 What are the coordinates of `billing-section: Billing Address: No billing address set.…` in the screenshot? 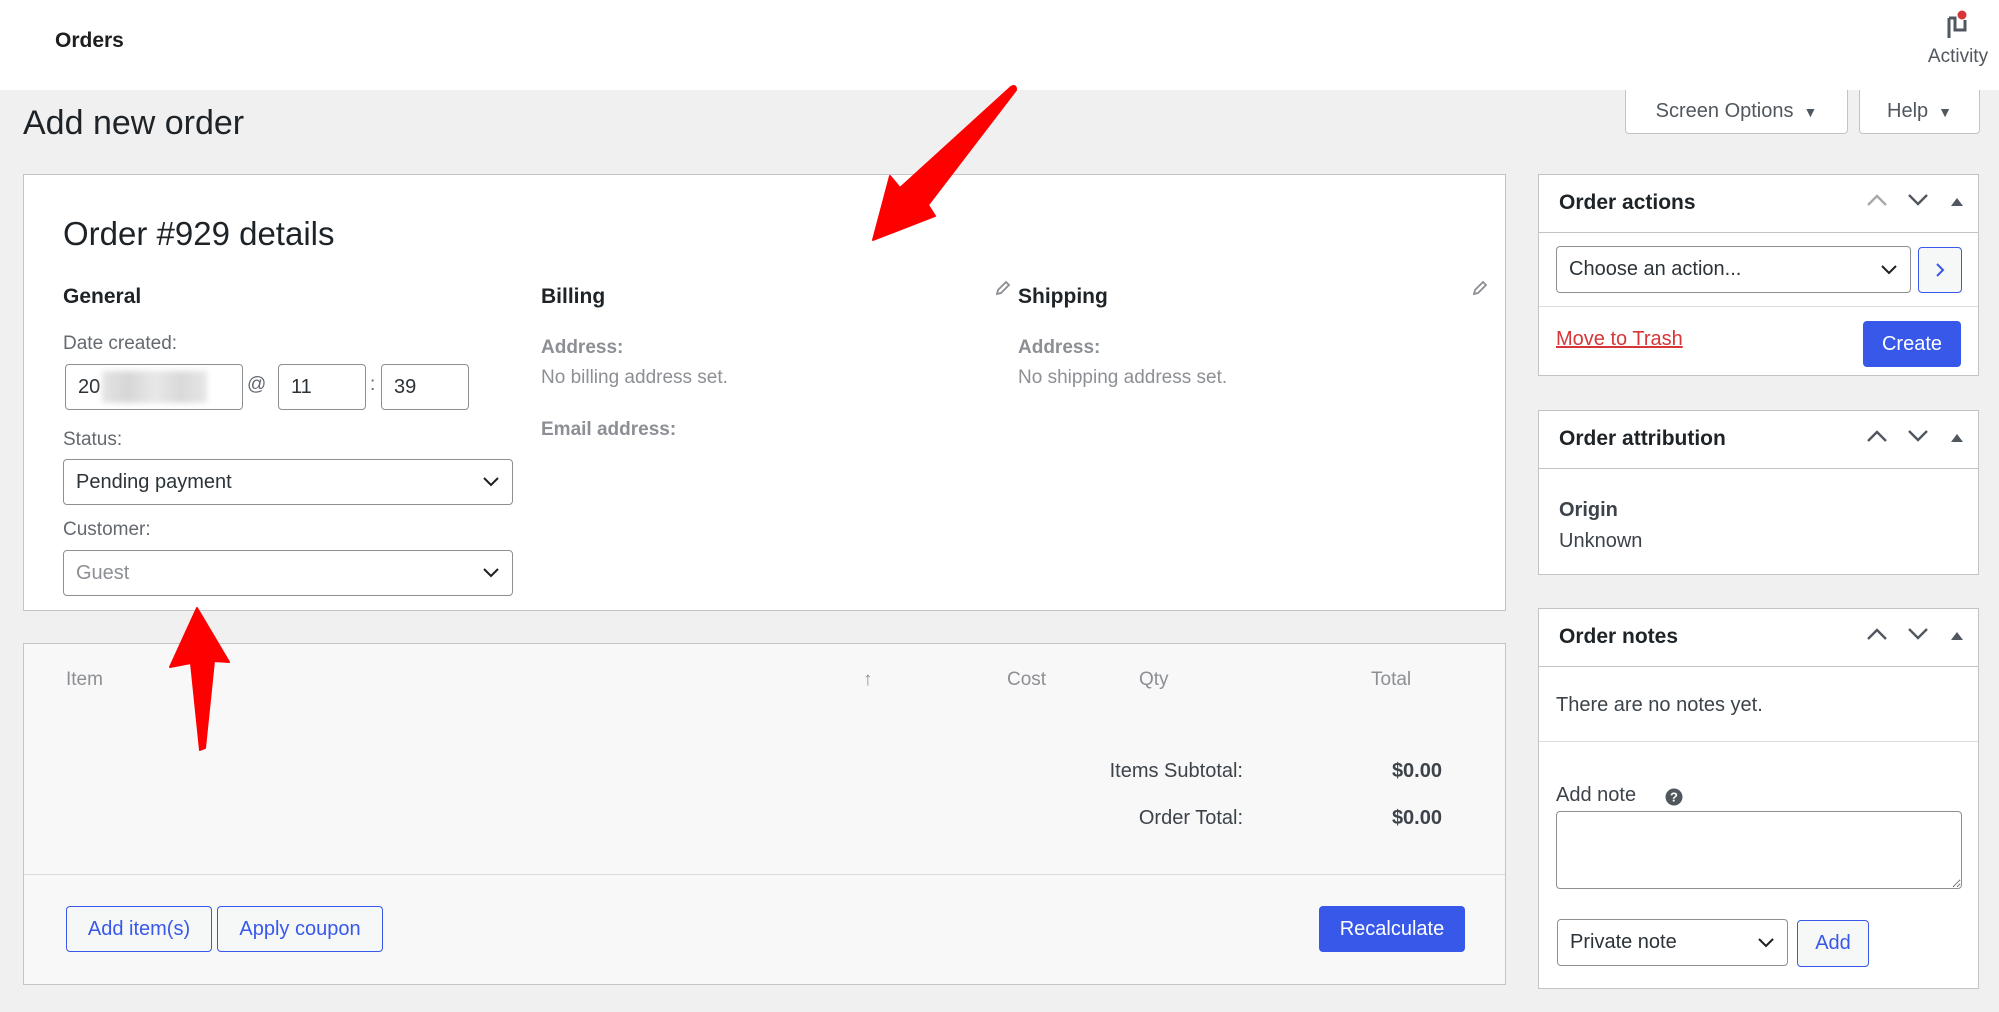 It's located at (776, 382).